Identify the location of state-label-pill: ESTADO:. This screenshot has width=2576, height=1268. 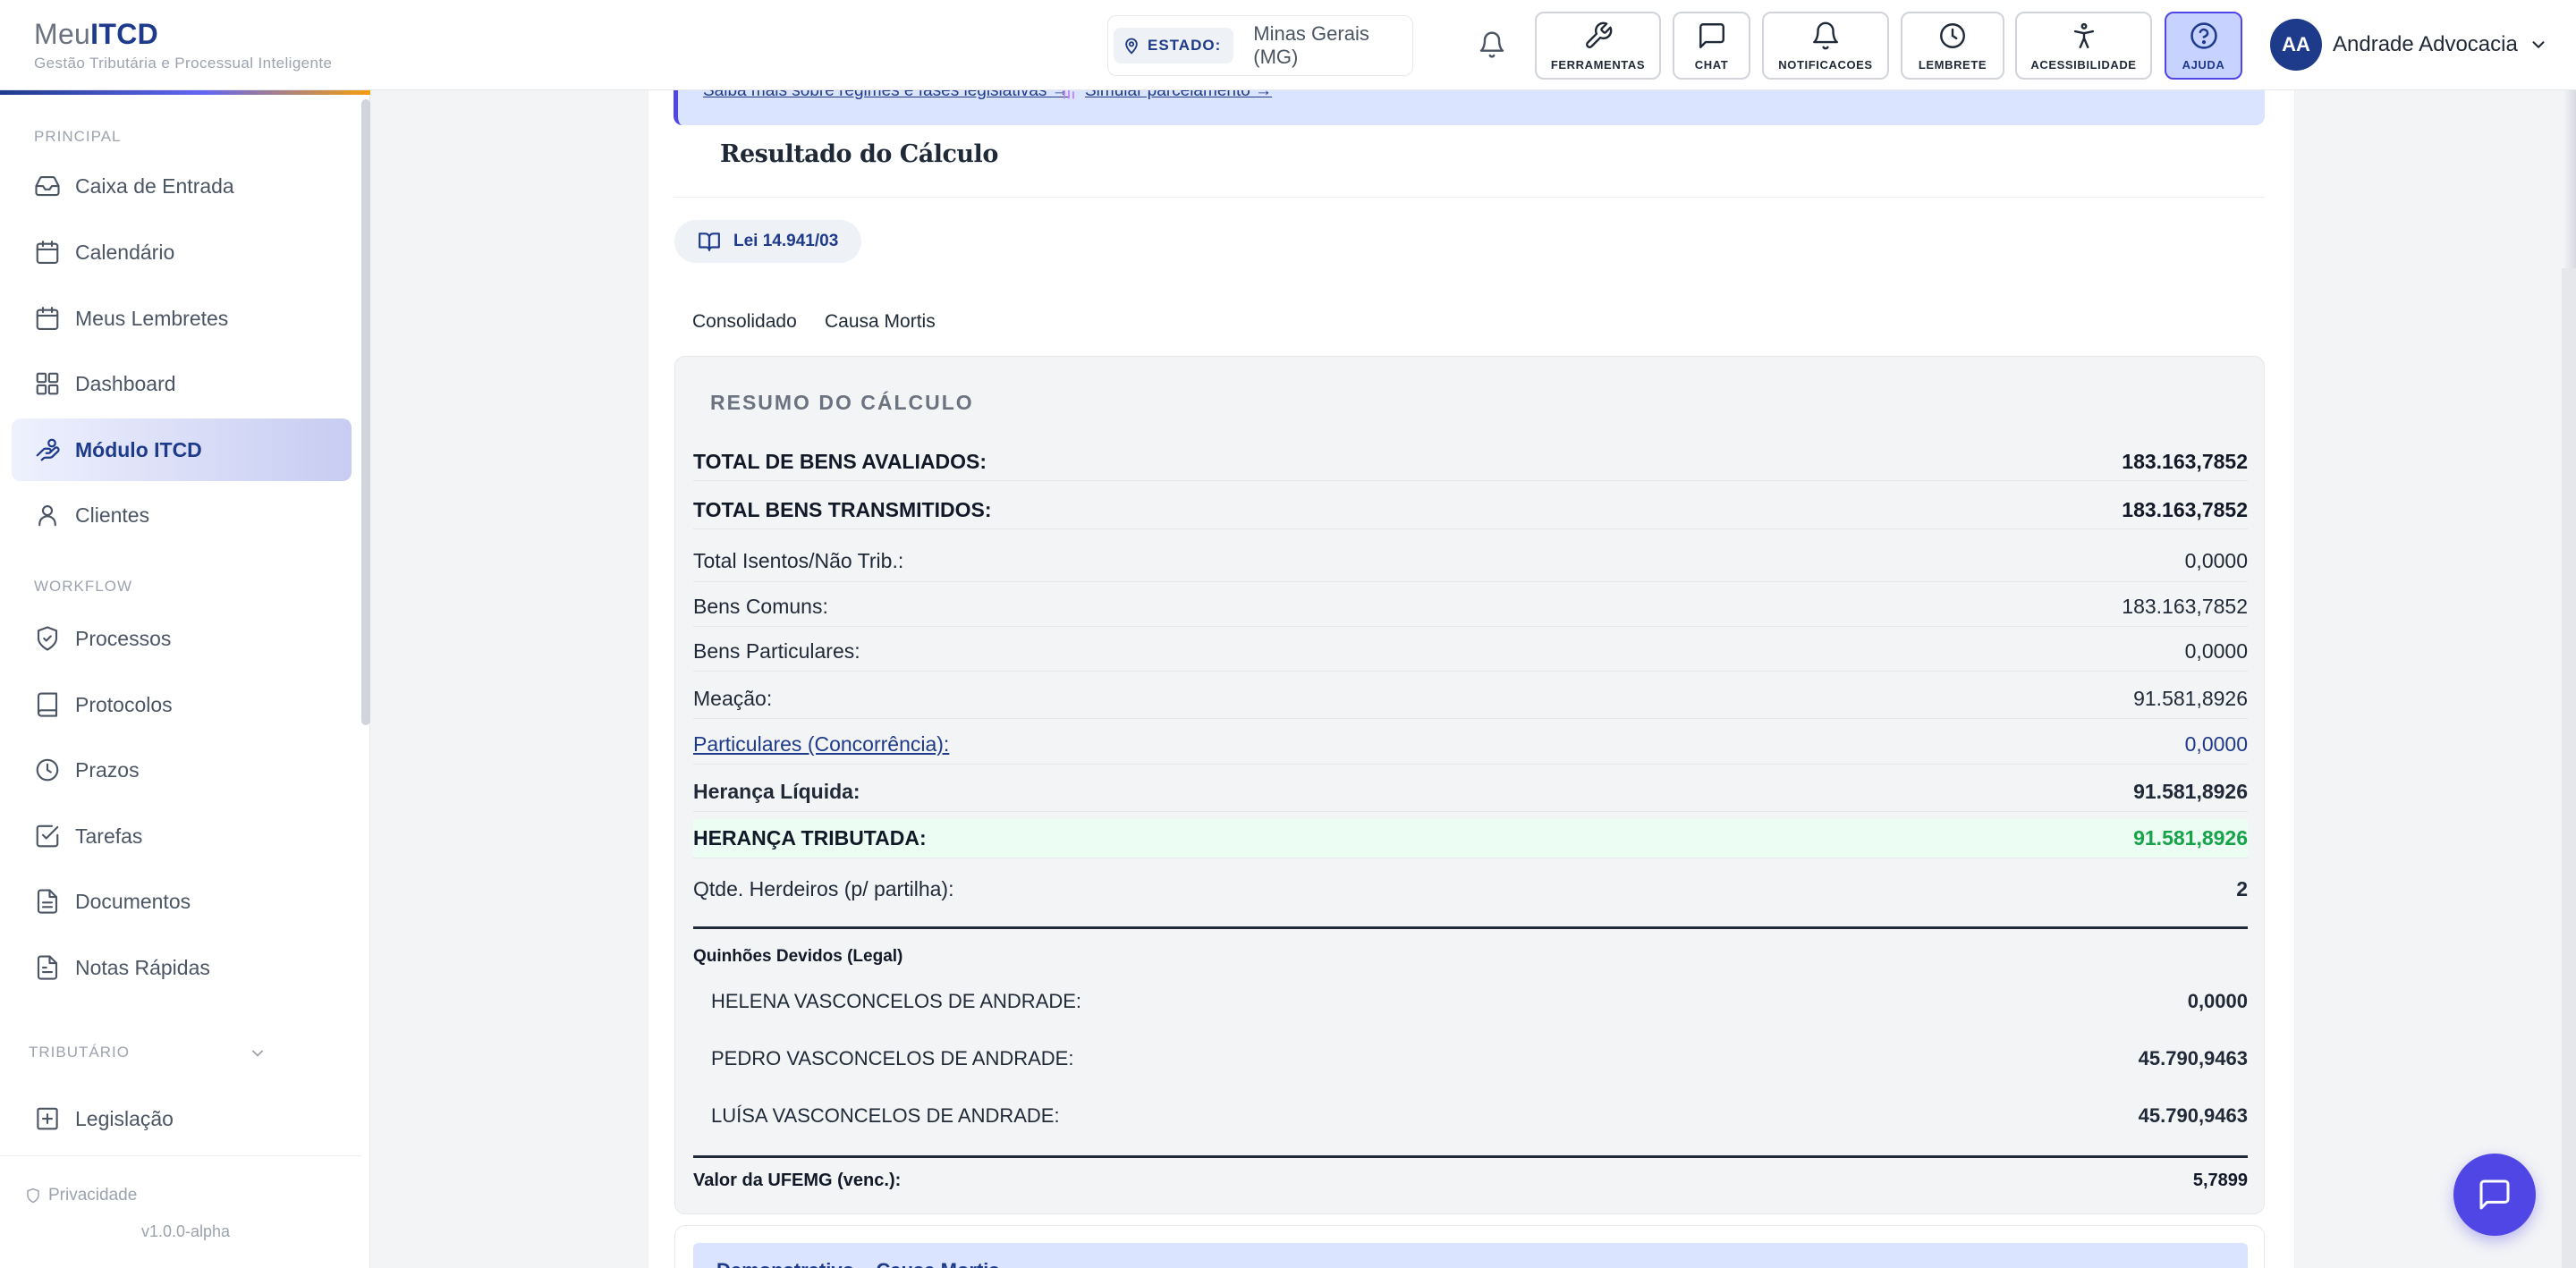
(1174, 45).